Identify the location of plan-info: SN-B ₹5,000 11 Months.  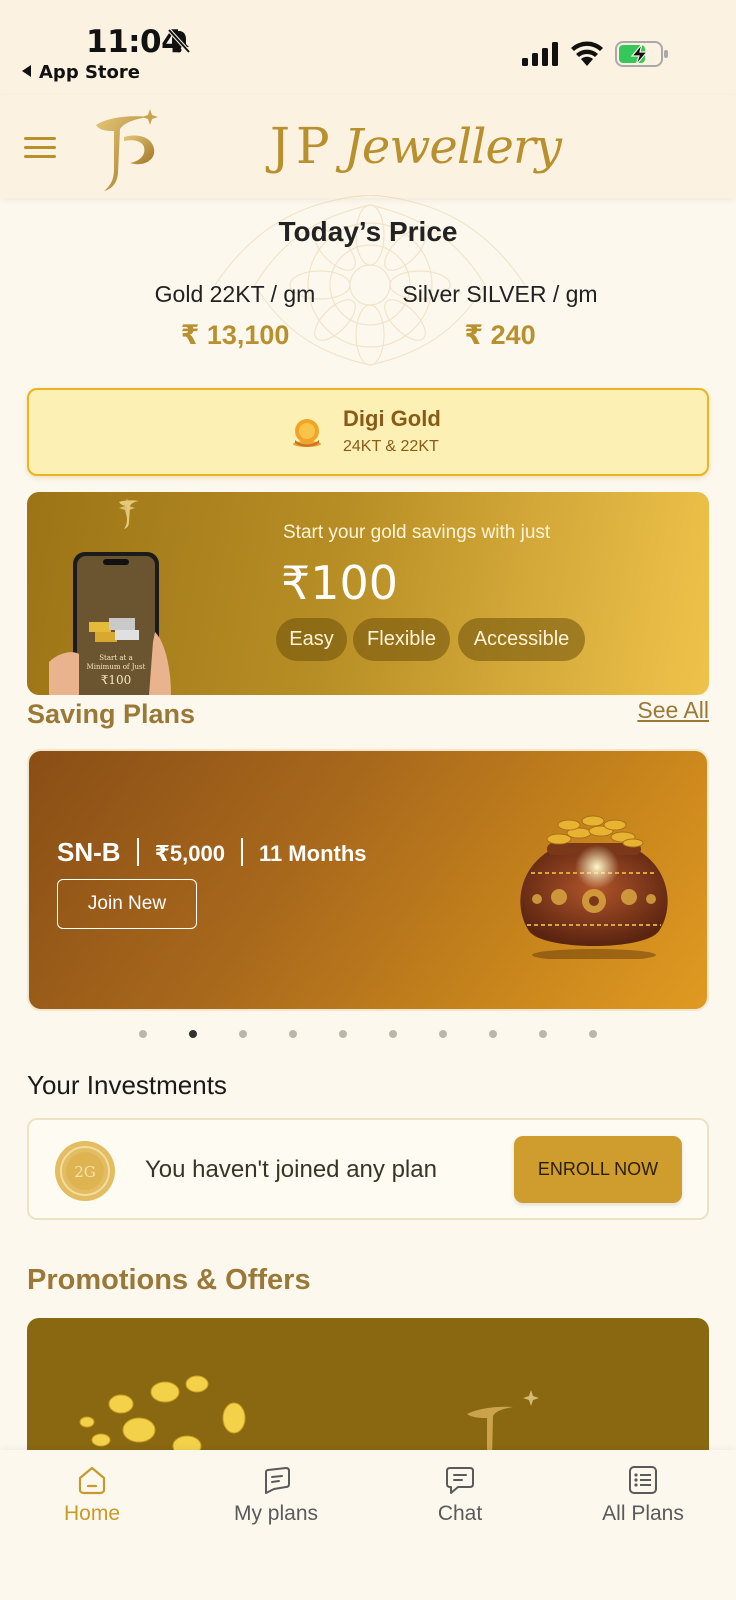
(212, 852).